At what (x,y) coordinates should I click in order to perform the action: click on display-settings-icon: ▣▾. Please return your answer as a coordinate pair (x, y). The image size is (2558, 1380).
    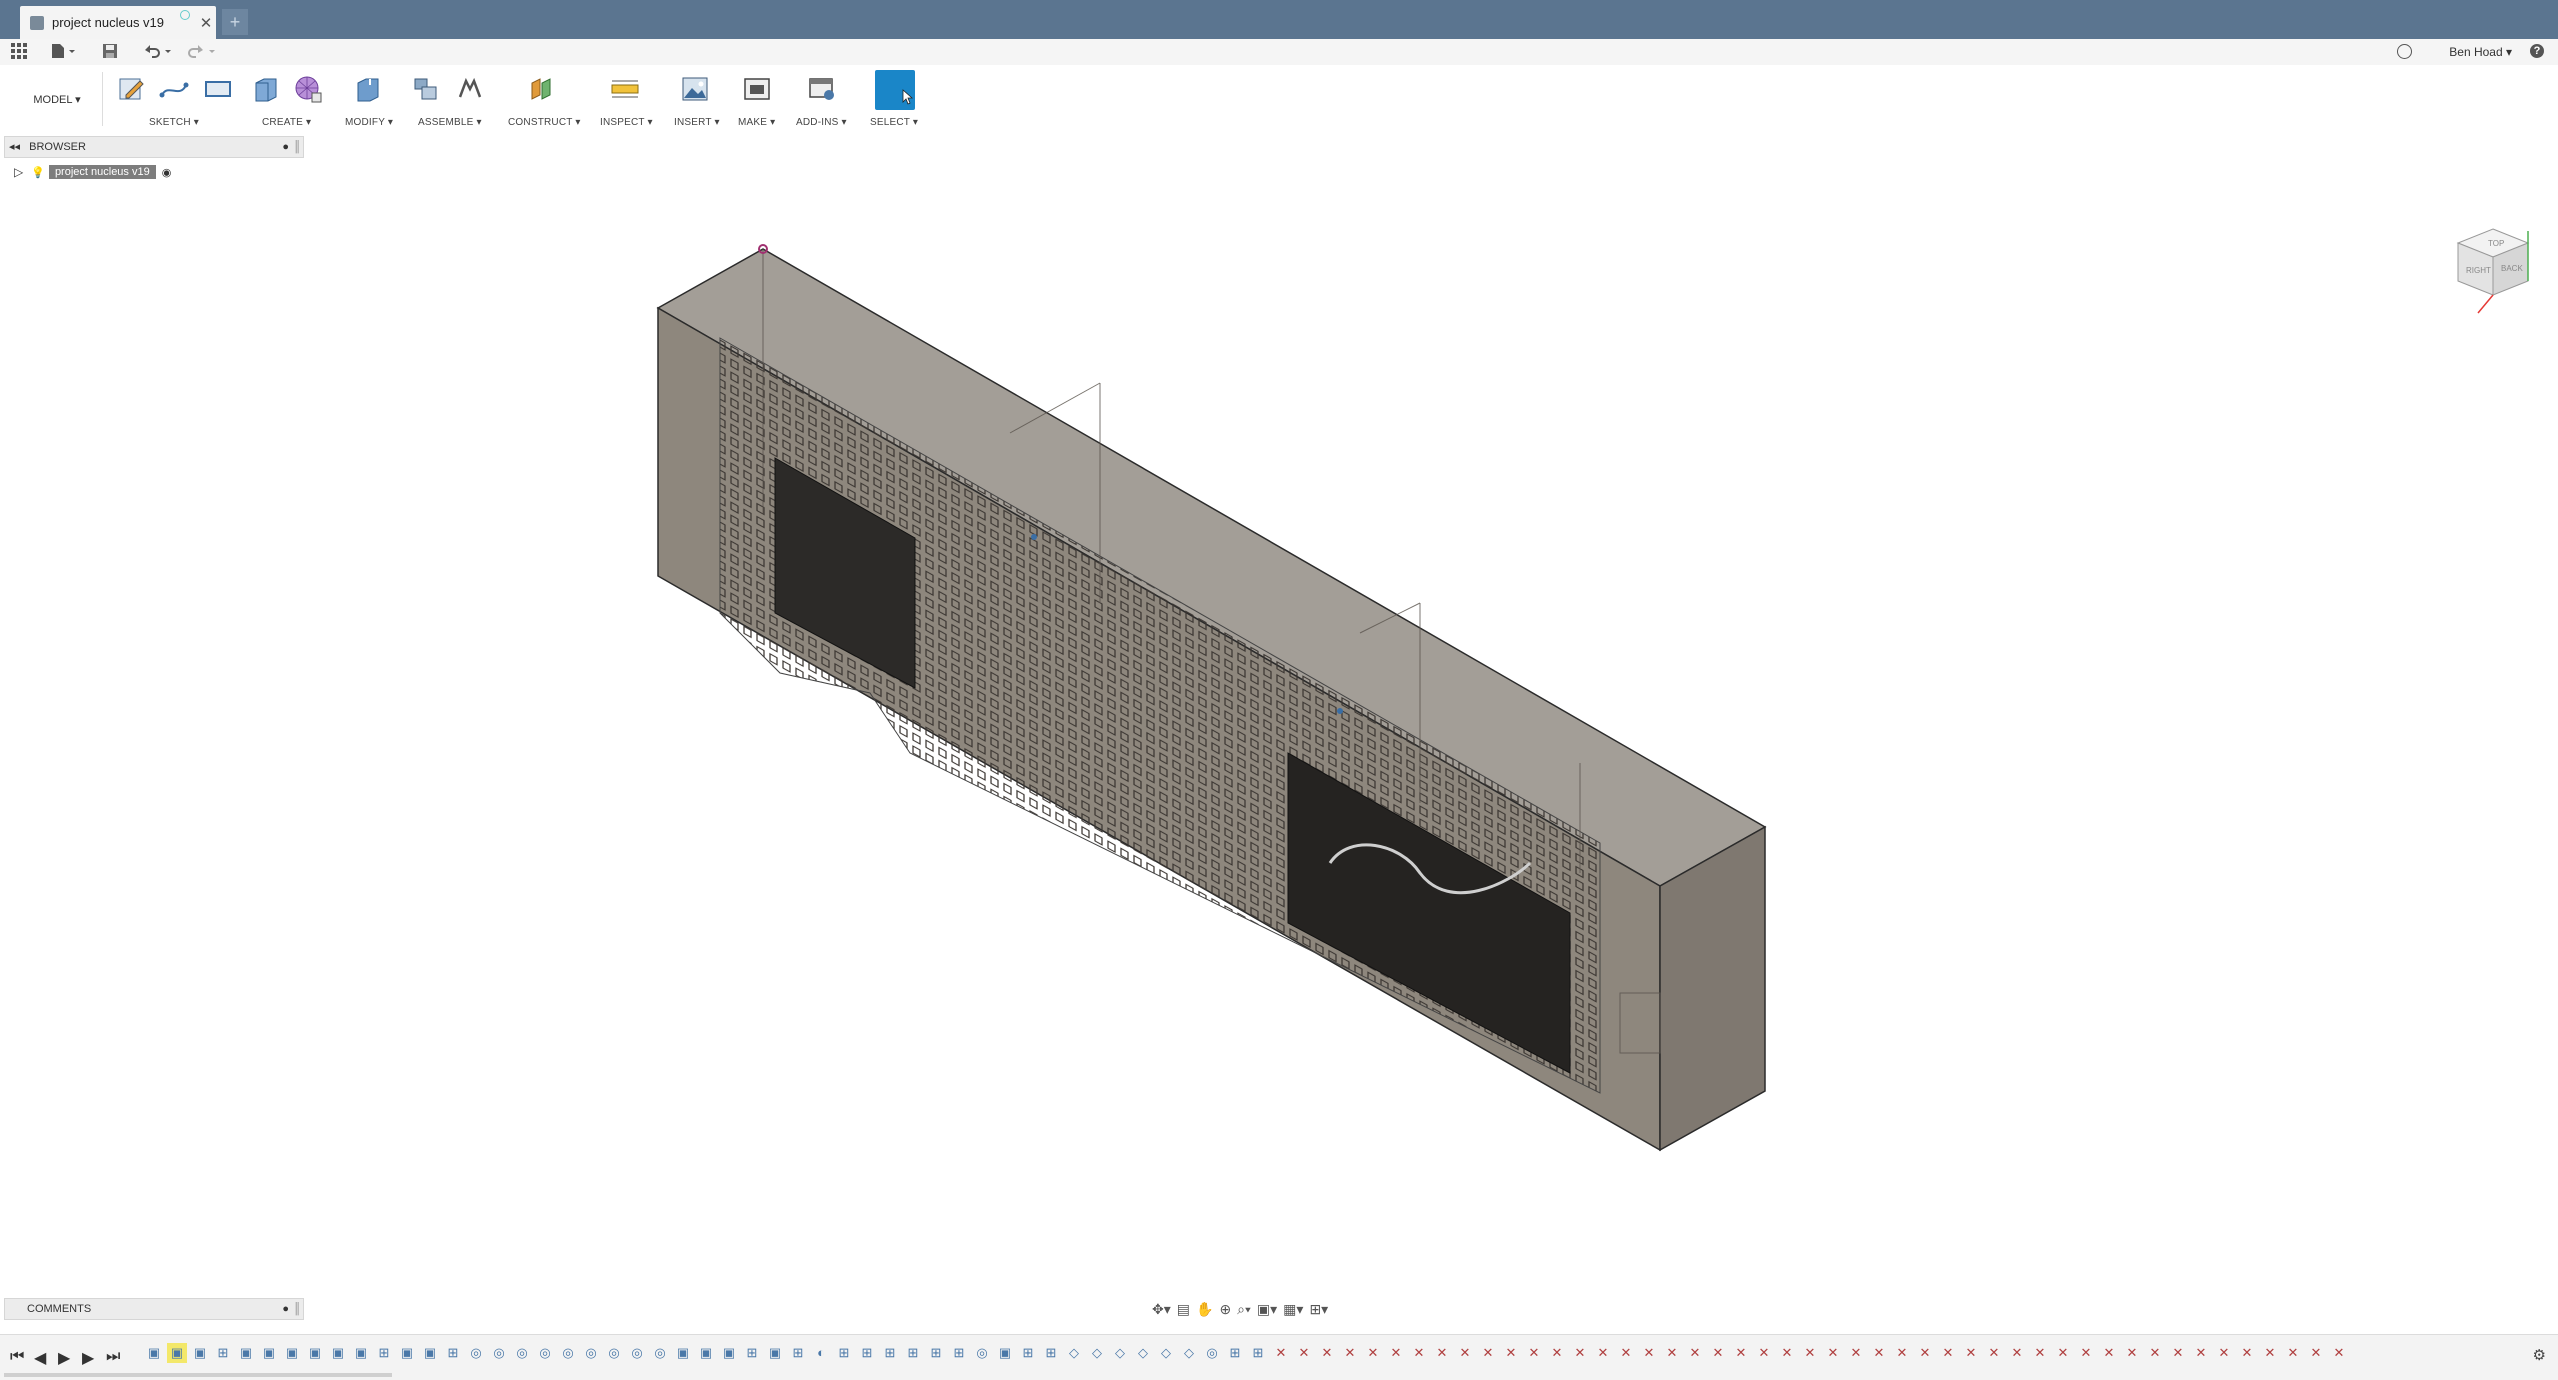
    Looking at the image, I should click on (1267, 1309).